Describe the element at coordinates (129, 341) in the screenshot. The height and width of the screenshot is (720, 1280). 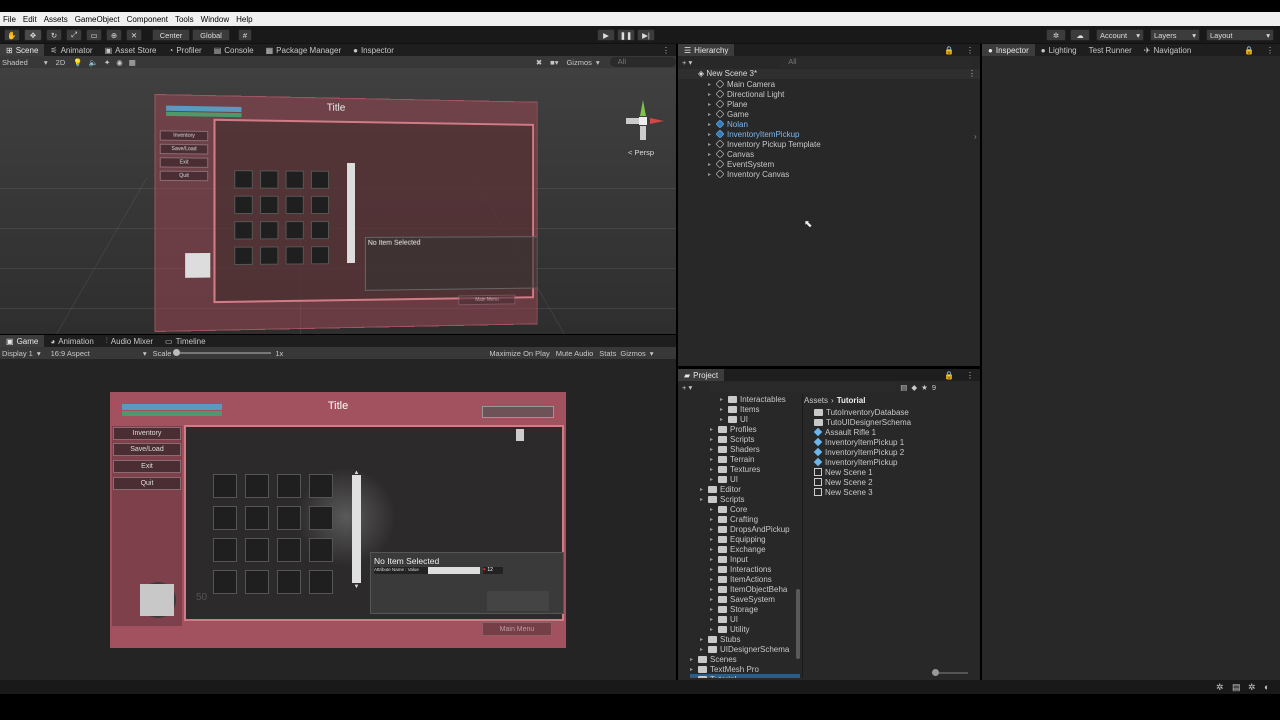
I see `tab-audio-mixer: ⫶ Audio Mixer` at that location.